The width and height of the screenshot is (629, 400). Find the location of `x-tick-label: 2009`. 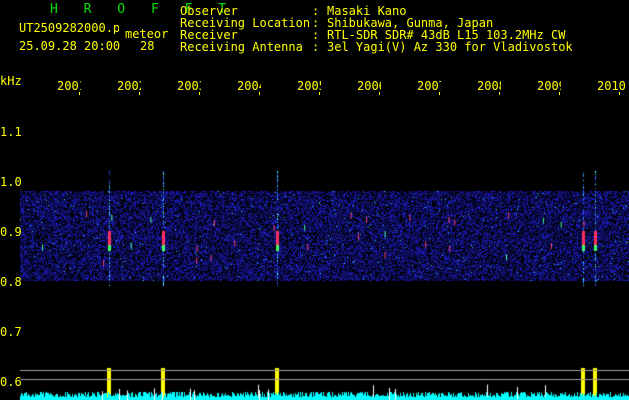

x-tick-label: 2009 is located at coordinates (549, 86).